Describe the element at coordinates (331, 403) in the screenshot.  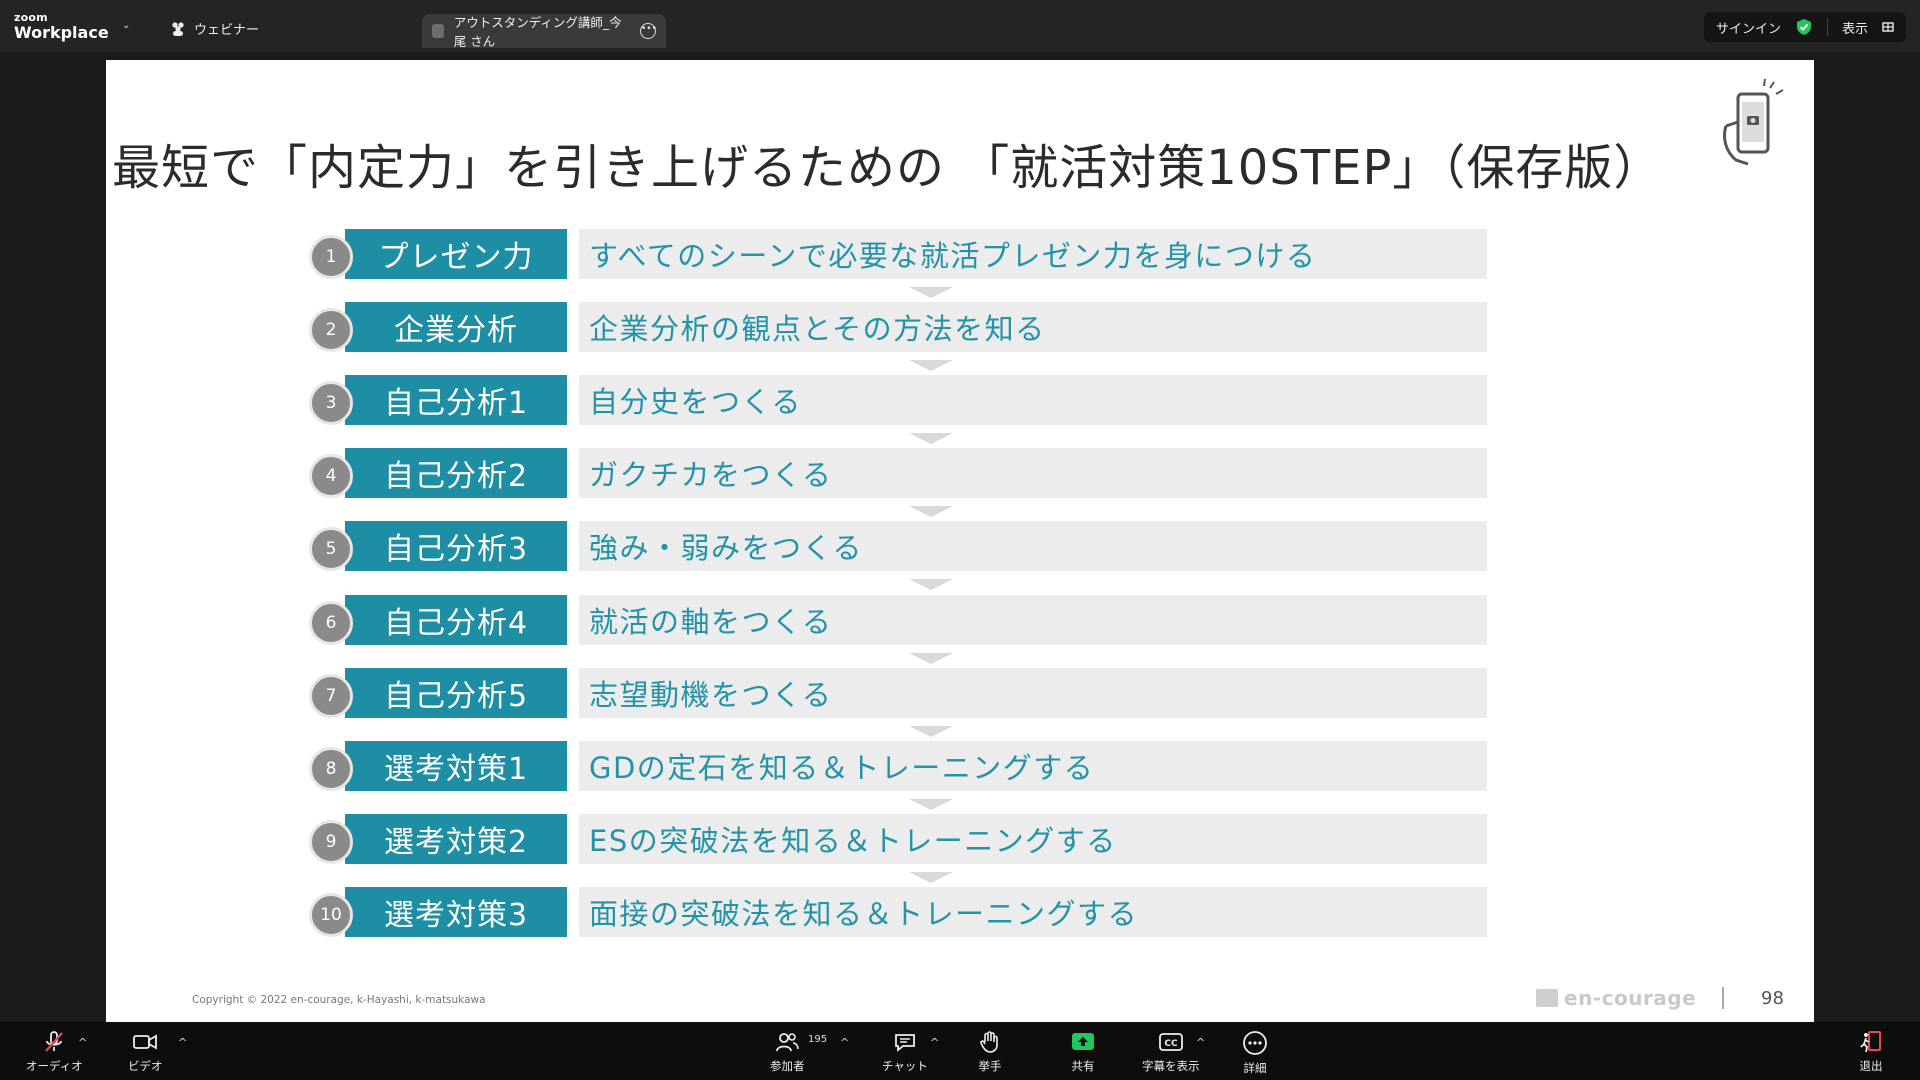
I see `step-number: 3` at that location.